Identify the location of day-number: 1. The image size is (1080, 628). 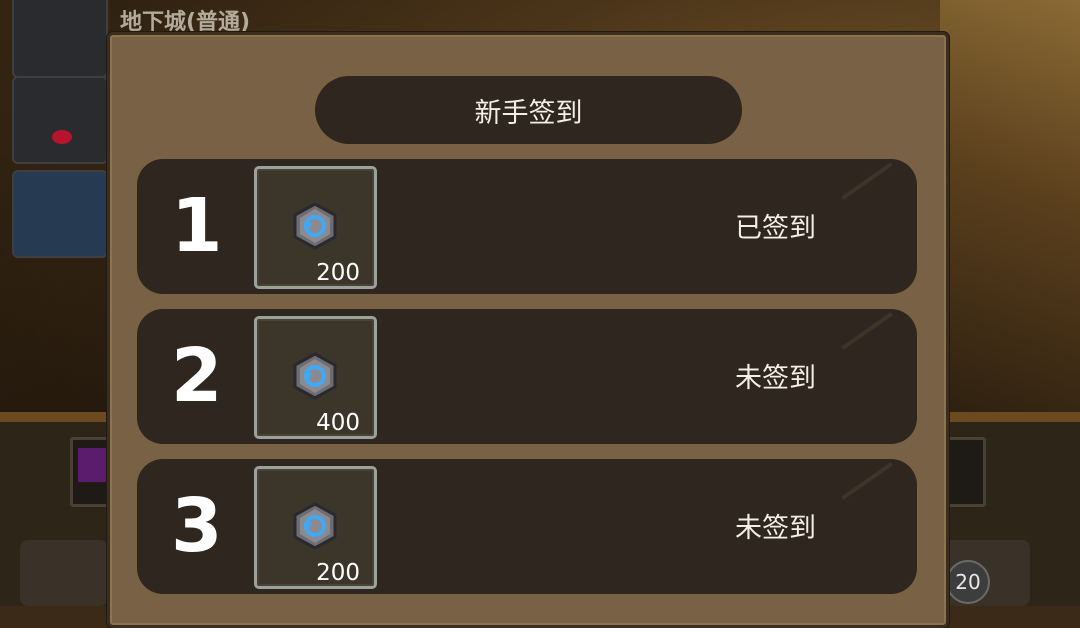
(197, 226).